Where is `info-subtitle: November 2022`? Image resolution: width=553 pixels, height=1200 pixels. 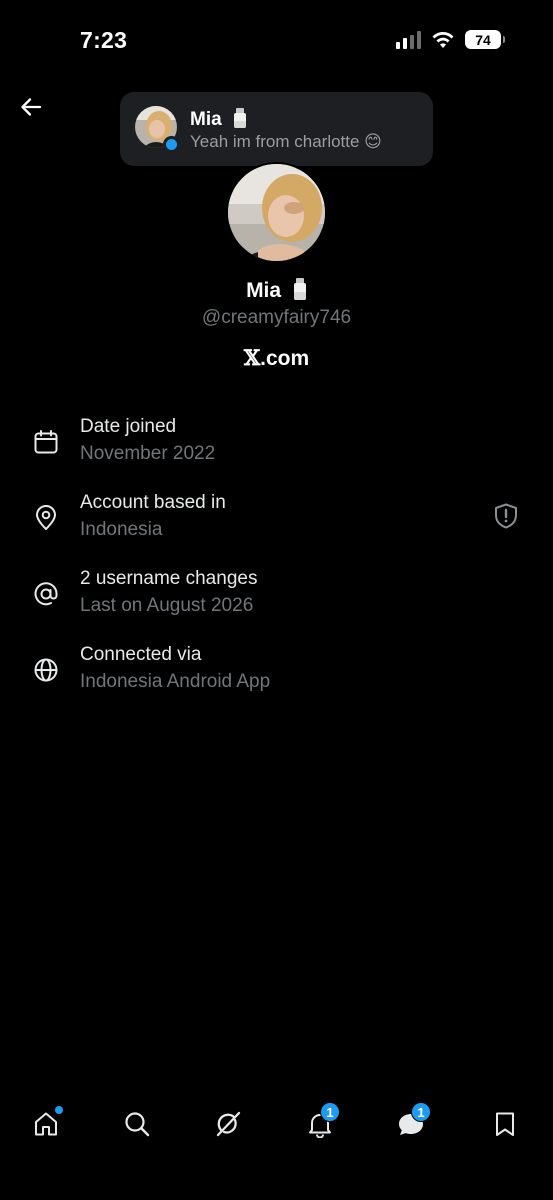 info-subtitle: November 2022 is located at coordinates (148, 453).